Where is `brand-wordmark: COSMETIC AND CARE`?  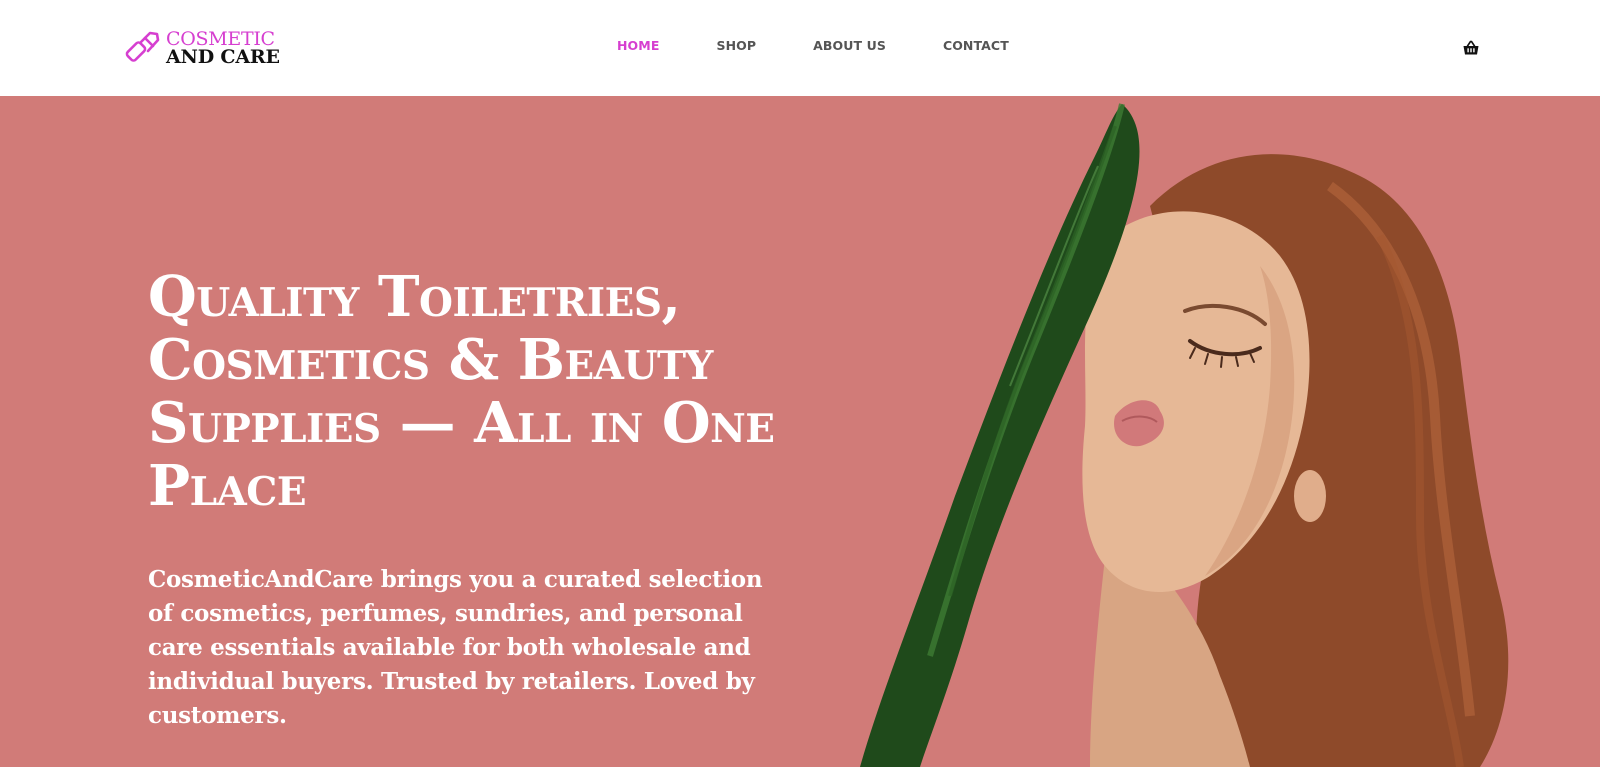 brand-wordmark: COSMETIC AND CARE is located at coordinates (223, 47).